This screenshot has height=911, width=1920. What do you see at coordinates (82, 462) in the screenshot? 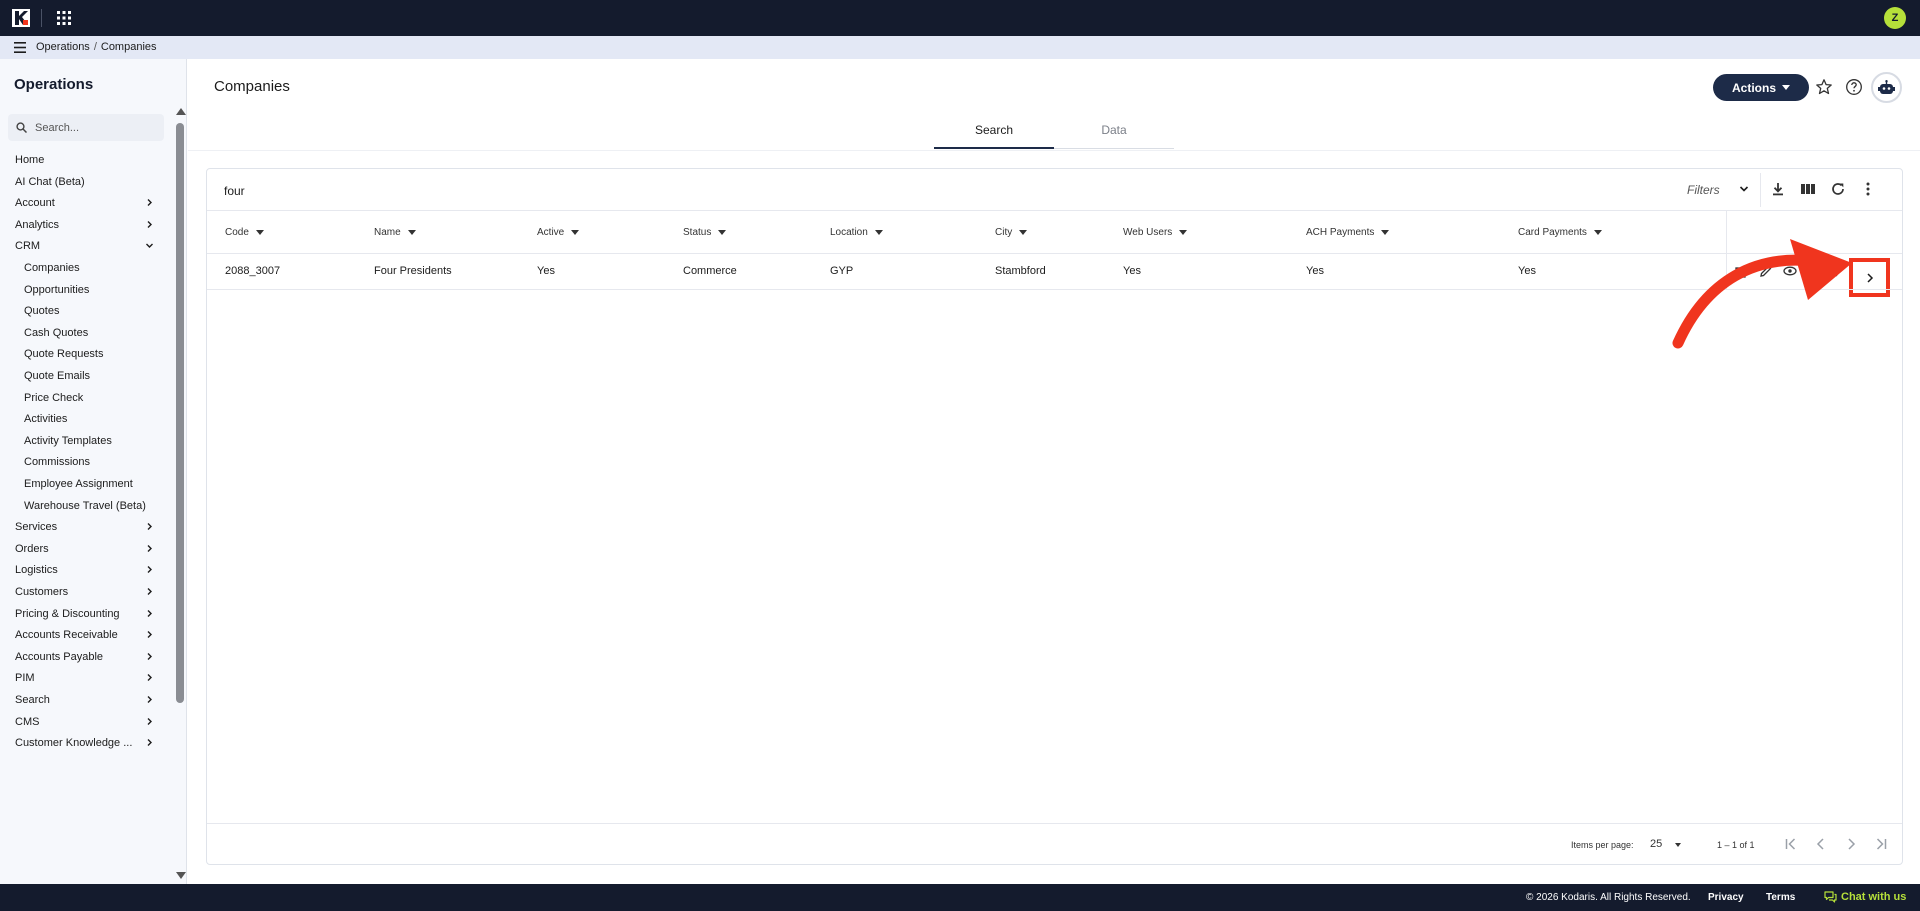
I see `sidebar-item-commissions: Commissions` at bounding box center [82, 462].